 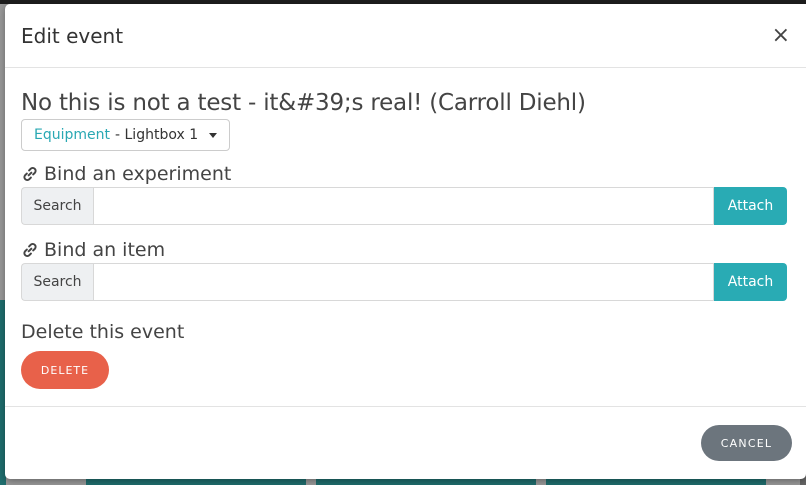 I want to click on cancel-button: CANCEL, so click(x=746, y=443).